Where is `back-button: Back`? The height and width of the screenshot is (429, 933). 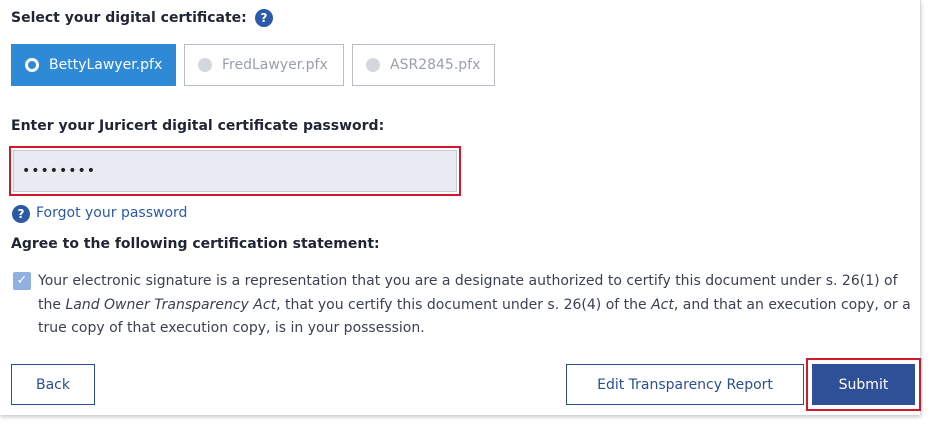 back-button: Back is located at coordinates (53, 384).